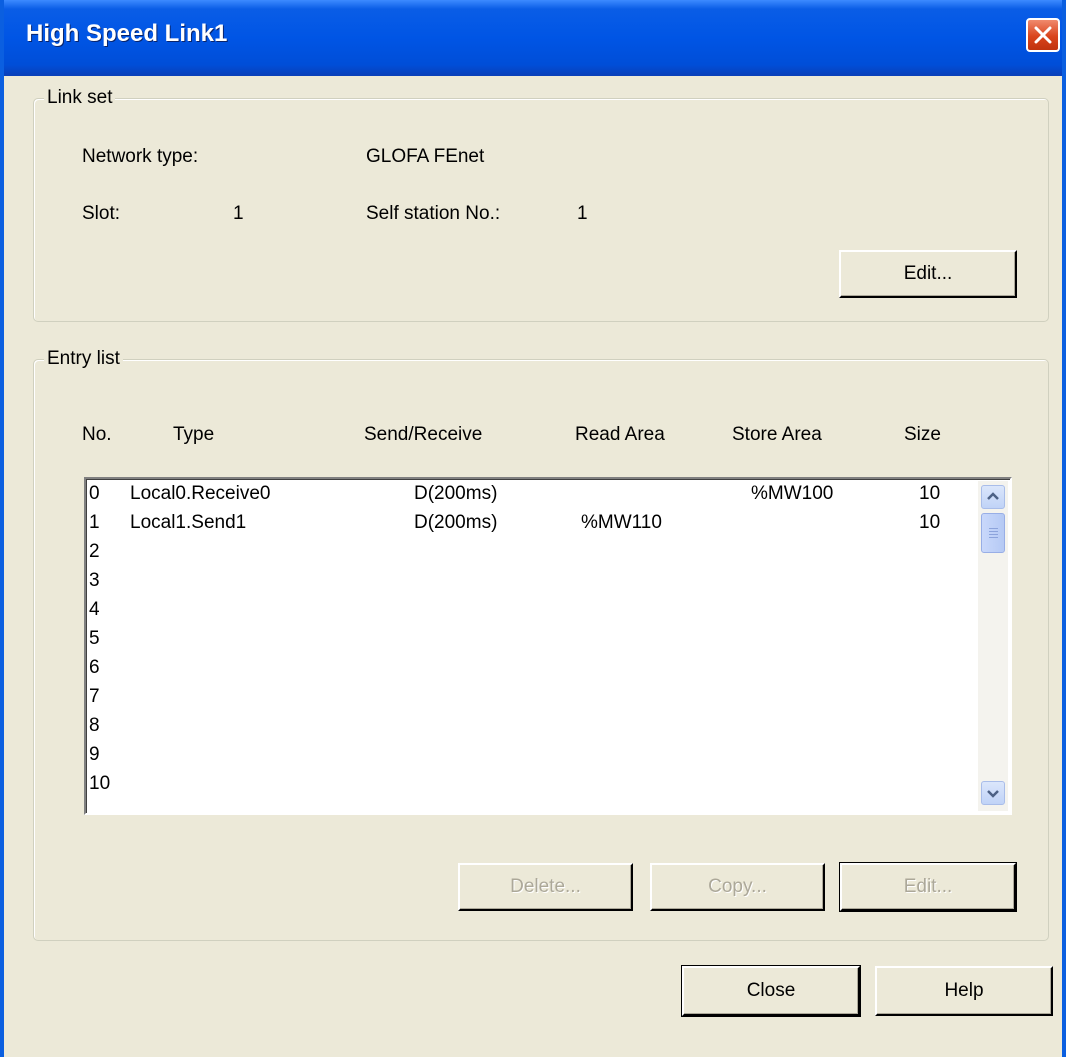 The width and height of the screenshot is (1066, 1057). I want to click on cell-no: 0, so click(94, 493).